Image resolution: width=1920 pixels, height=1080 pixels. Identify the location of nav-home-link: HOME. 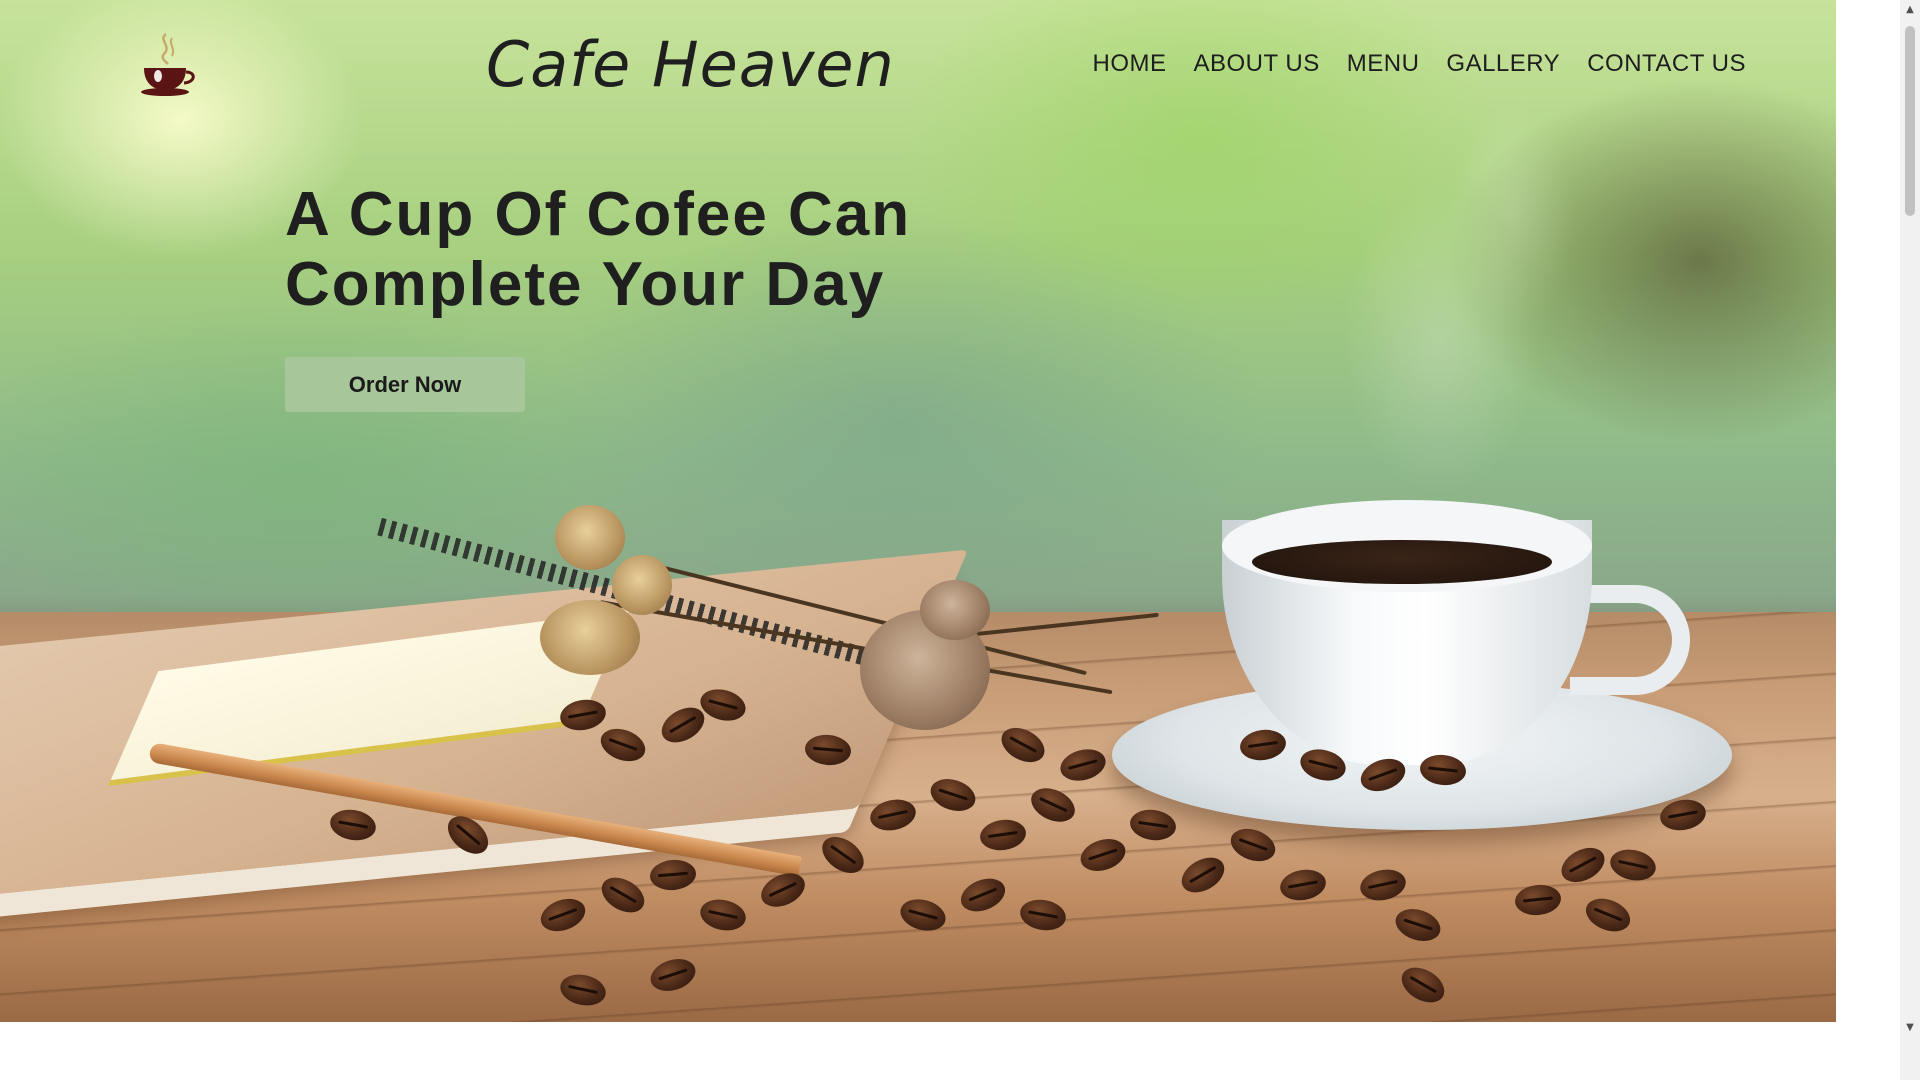
(1129, 64).